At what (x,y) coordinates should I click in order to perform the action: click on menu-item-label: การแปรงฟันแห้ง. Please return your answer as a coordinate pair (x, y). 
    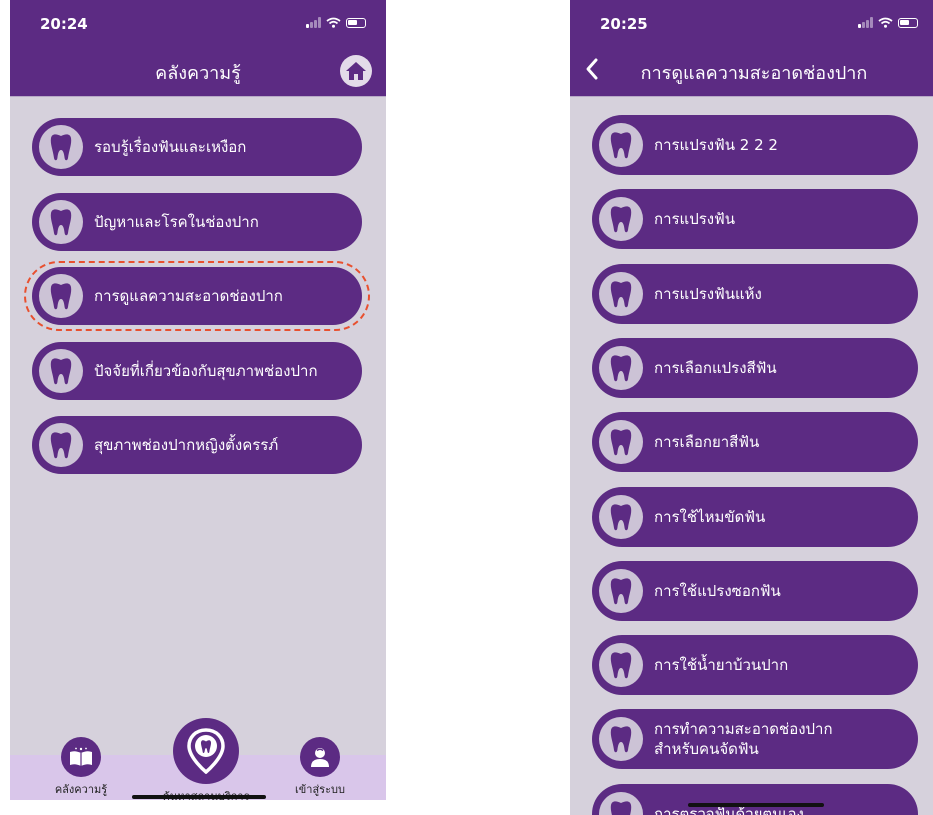
    Looking at the image, I should click on (708, 293).